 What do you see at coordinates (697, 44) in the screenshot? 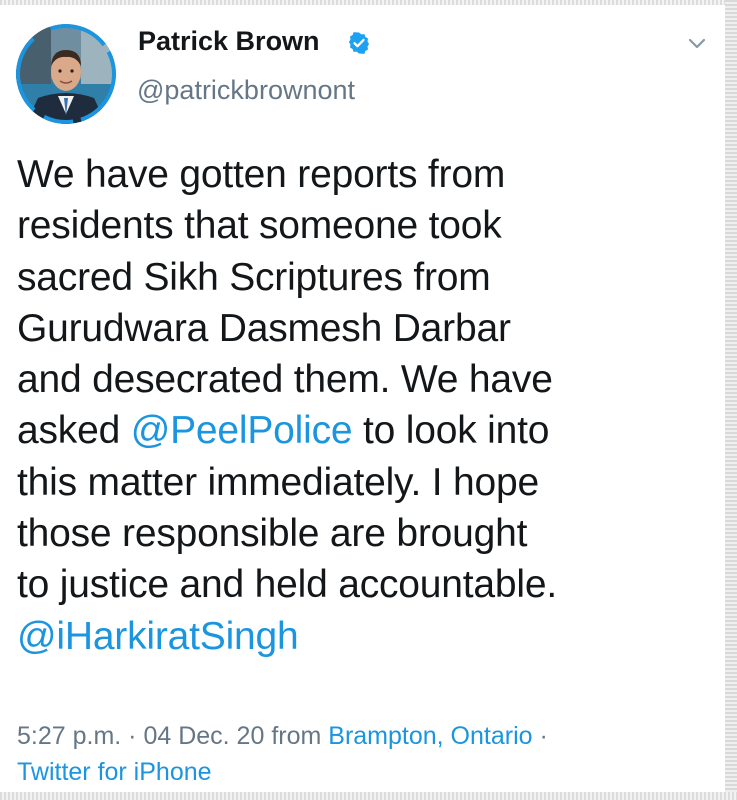
I see `chevron-down-icon` at bounding box center [697, 44].